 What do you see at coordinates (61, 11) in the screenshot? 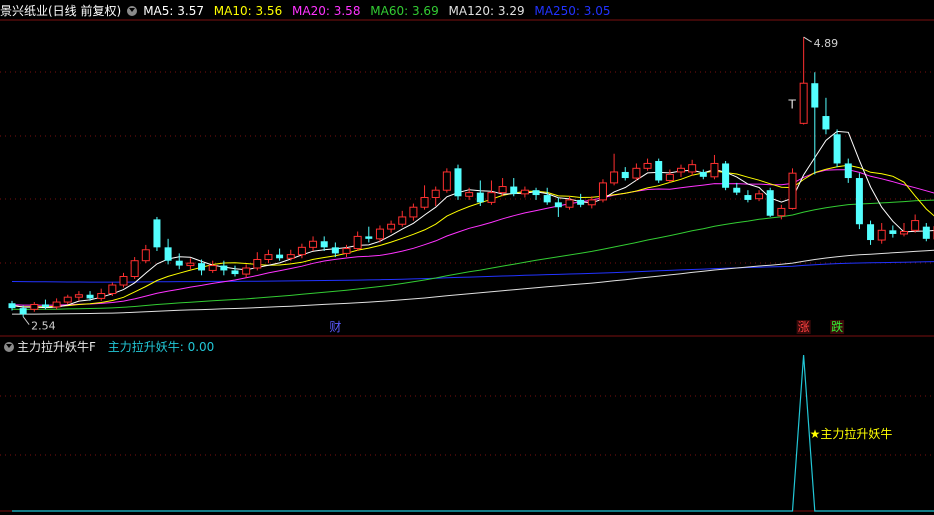
I see `stock-title: 景兴纸业(日线 前复权)` at bounding box center [61, 11].